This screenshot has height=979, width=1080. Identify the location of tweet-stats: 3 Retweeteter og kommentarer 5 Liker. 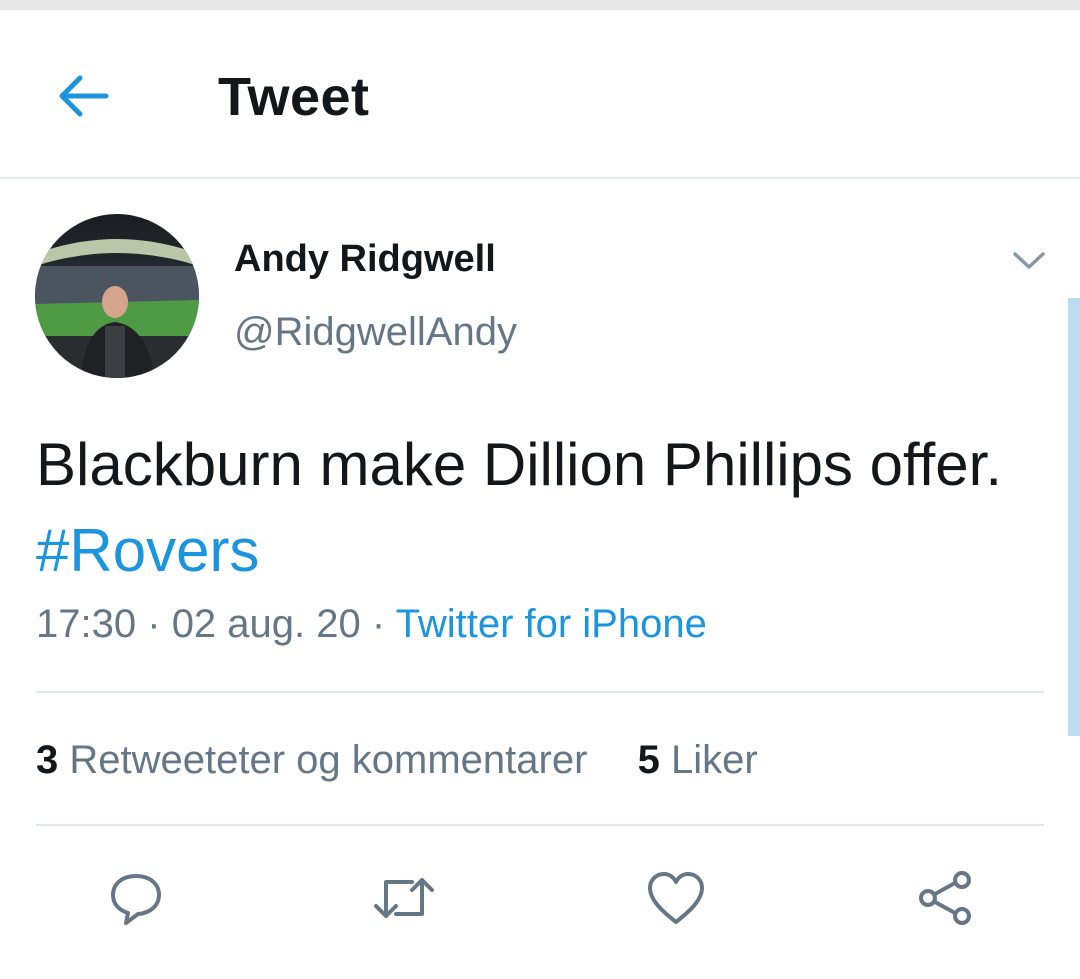
(397, 760).